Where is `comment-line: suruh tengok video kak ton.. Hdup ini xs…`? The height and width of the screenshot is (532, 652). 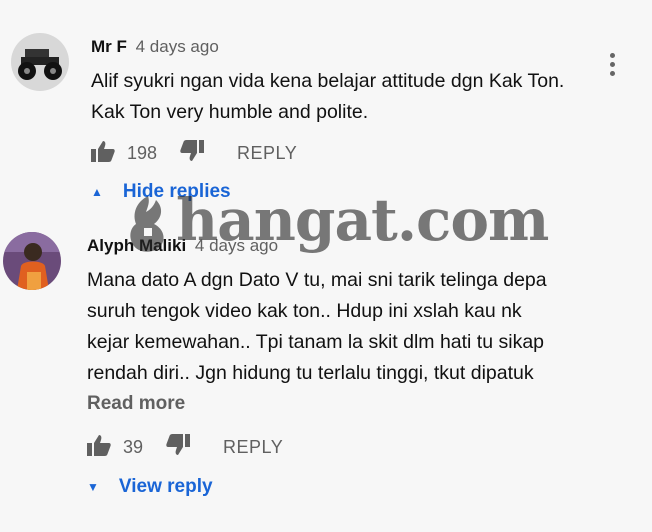
comment-line: suruh tengok video kak ton.. Hdup ini xs… is located at coordinates (304, 311).